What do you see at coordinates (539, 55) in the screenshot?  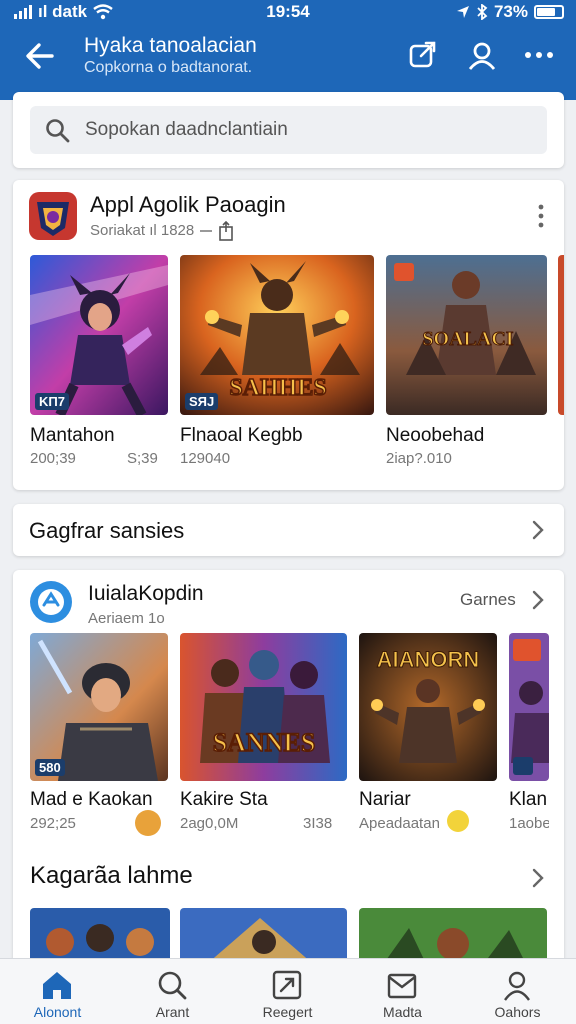 I see `more-icon` at bounding box center [539, 55].